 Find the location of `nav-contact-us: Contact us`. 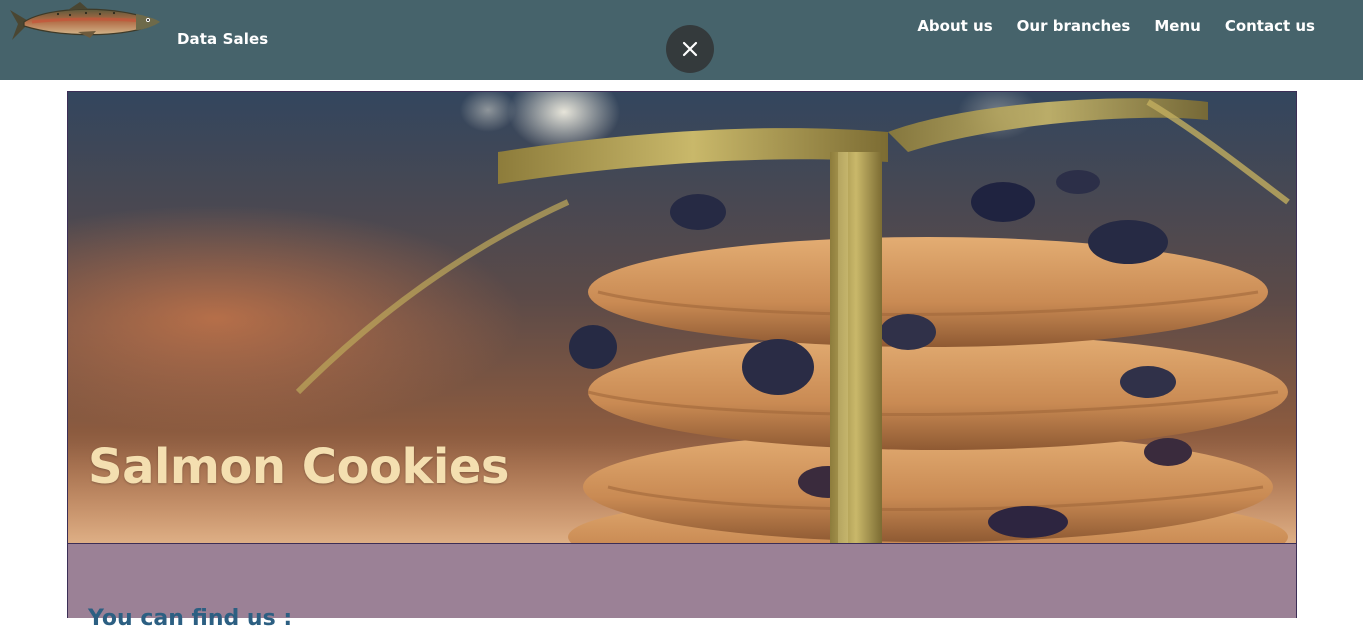

nav-contact-us: Contact us is located at coordinates (1270, 26).